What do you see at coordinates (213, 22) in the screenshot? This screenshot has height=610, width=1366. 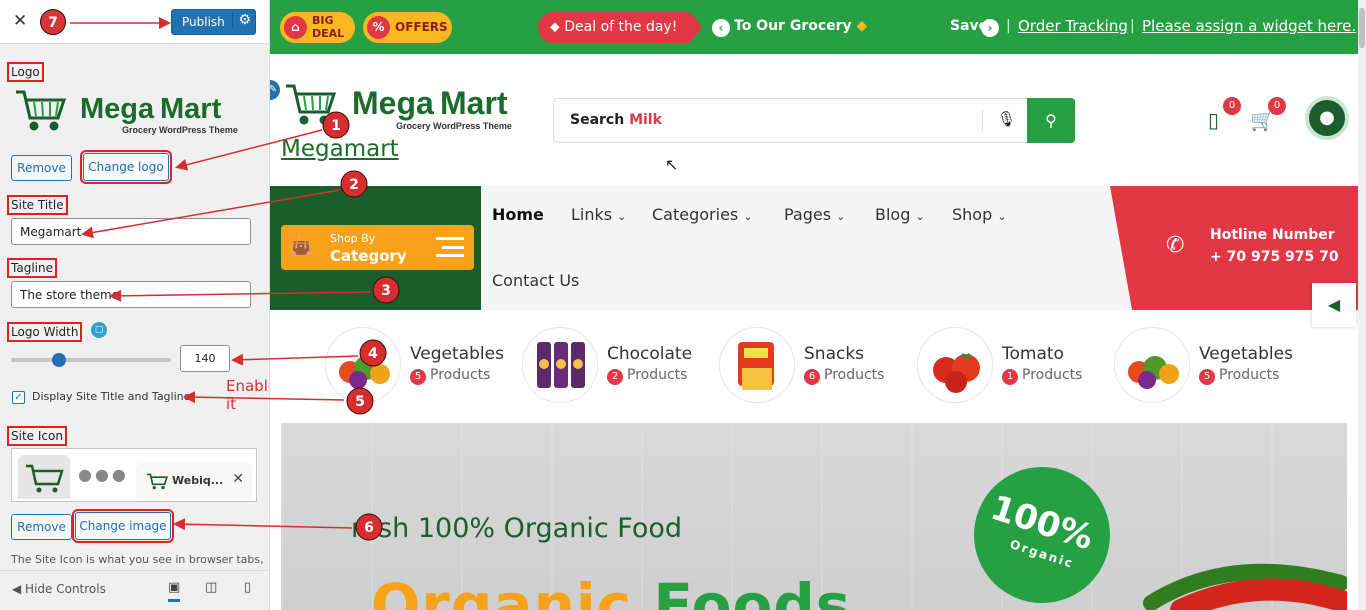 I see `publish-button: Publish ⚙` at bounding box center [213, 22].